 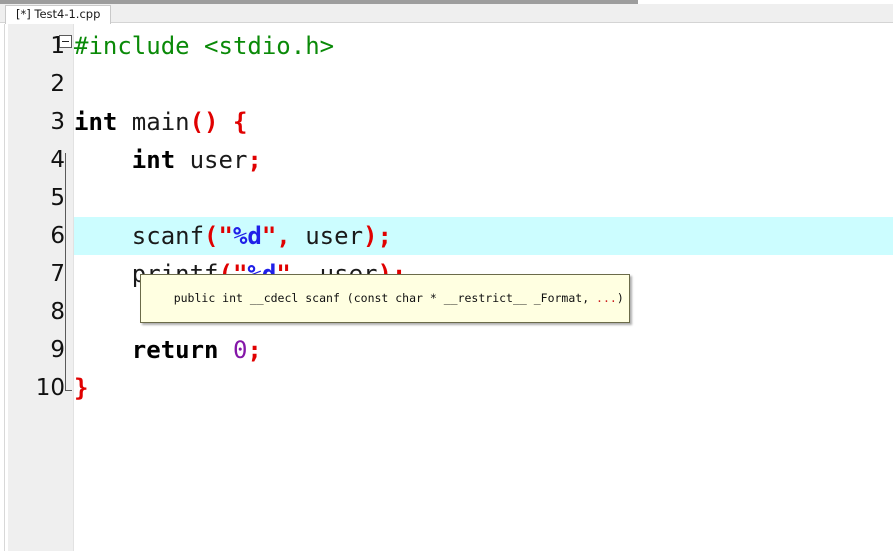 What do you see at coordinates (620, 298) in the screenshot?
I see `tooltip-signature-suffix: )` at bounding box center [620, 298].